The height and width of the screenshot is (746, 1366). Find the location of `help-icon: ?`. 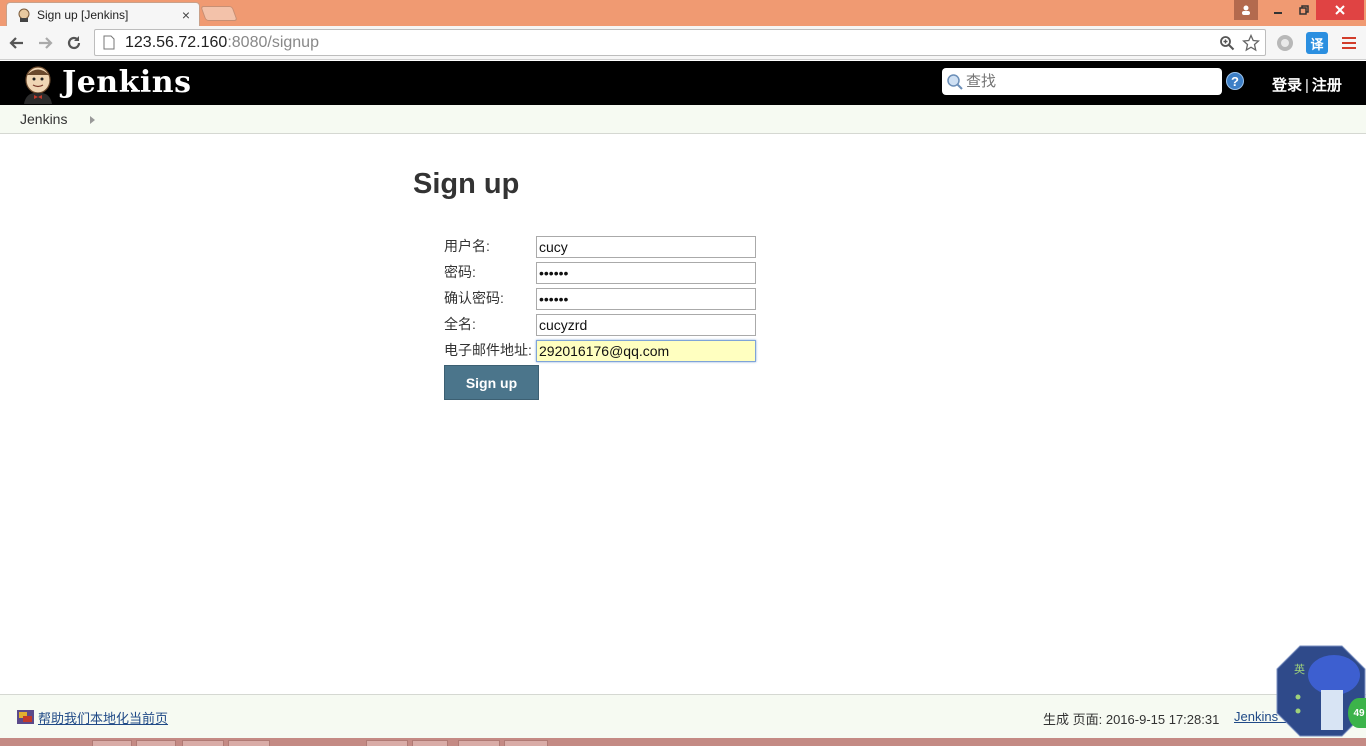

help-icon: ? is located at coordinates (1235, 81).